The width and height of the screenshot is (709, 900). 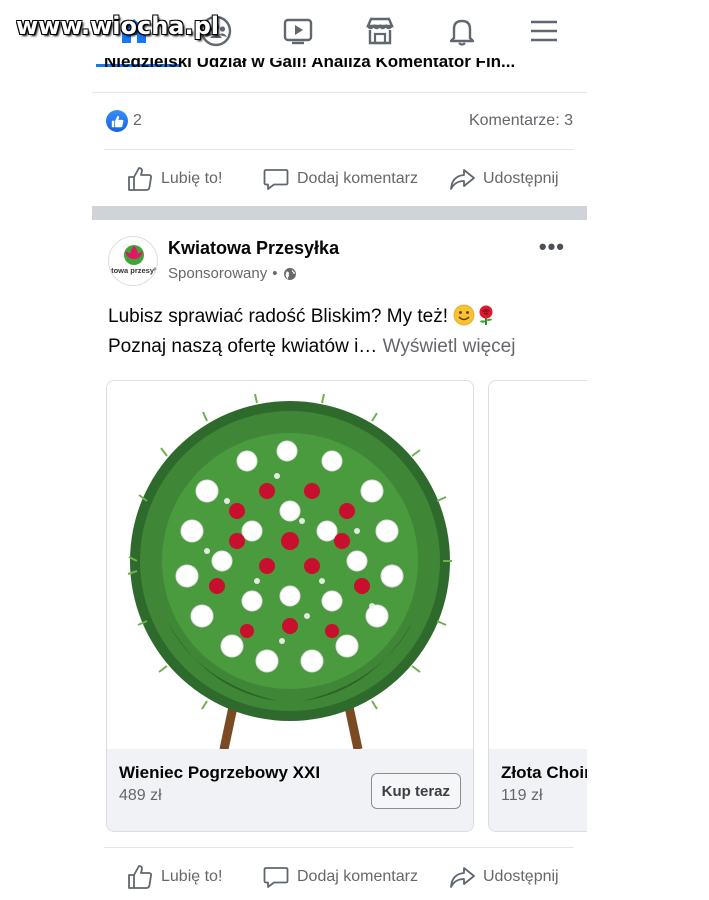 I want to click on product-footer: Złota Choinka 119 zł, so click(x=538, y=790).